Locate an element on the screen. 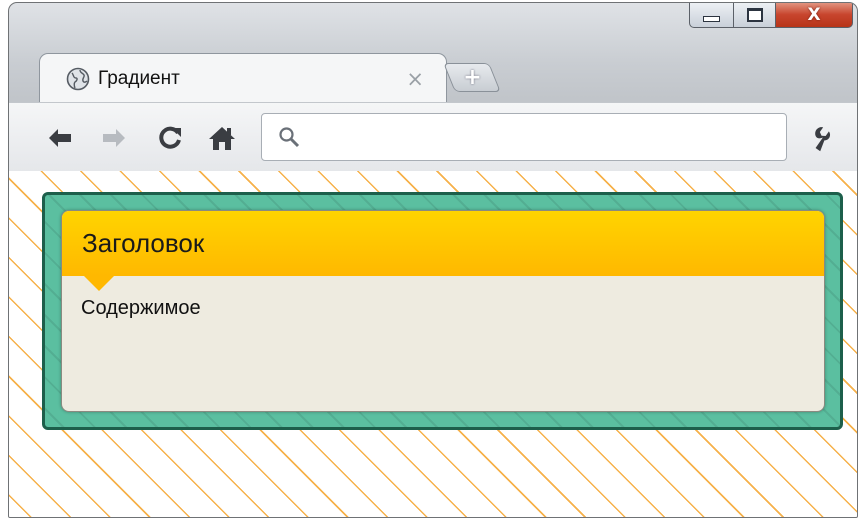 This screenshot has width=860, height=521. back-button is located at coordinates (60, 138).